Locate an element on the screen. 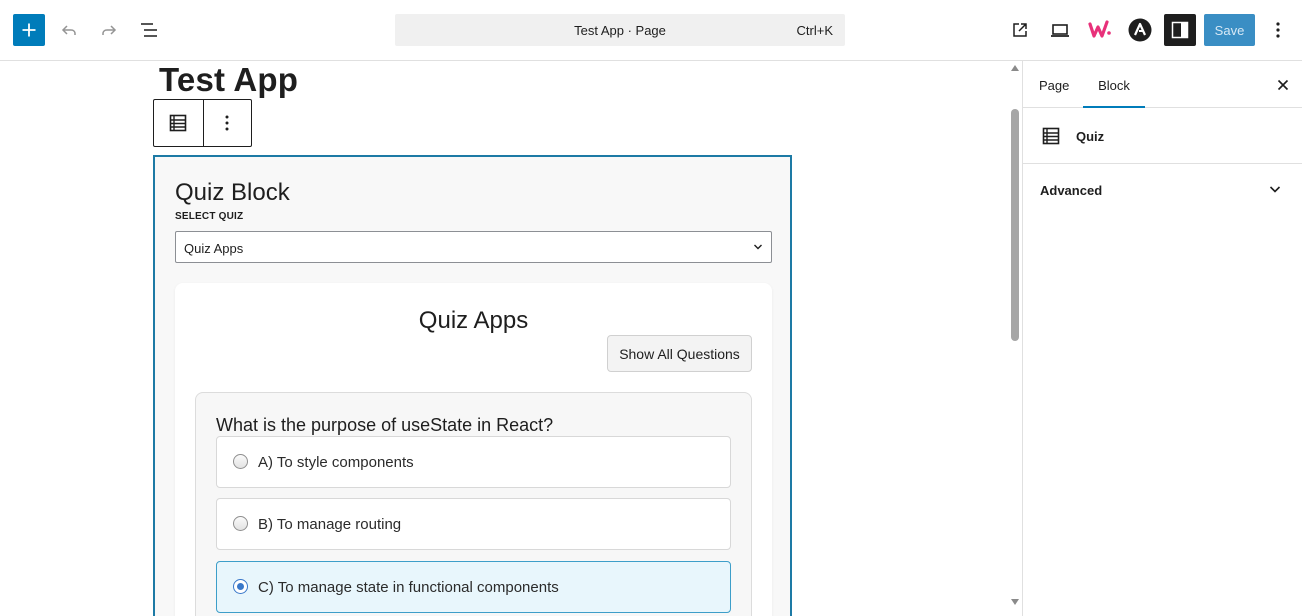 The width and height of the screenshot is (1302, 616). plus-icon is located at coordinates (29, 30).